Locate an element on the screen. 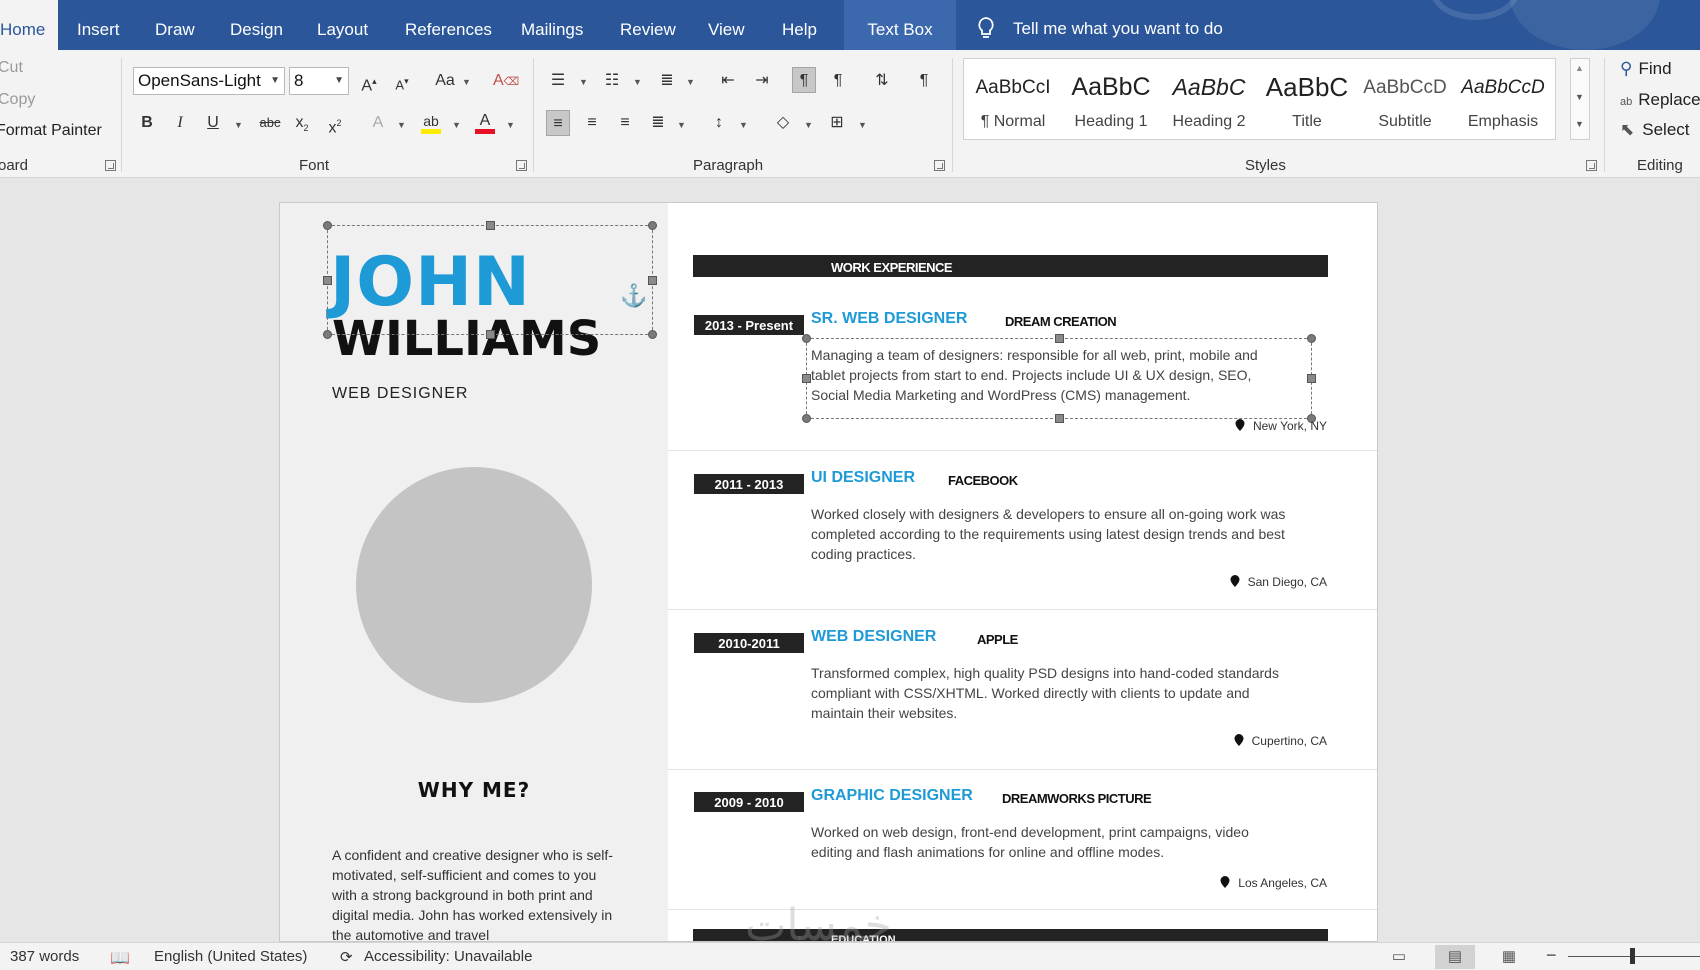  tab-mailings: Mailings is located at coordinates (552, 25).